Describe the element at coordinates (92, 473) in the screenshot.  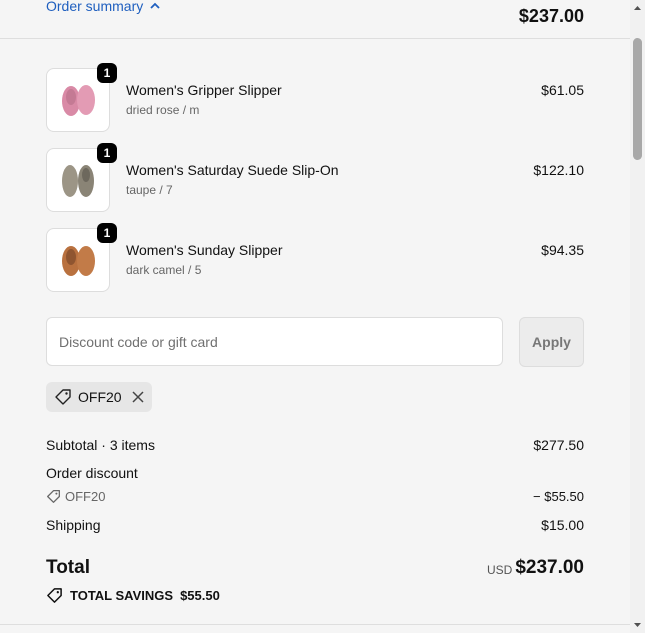
I see `order-discount-label: Order discount` at that location.